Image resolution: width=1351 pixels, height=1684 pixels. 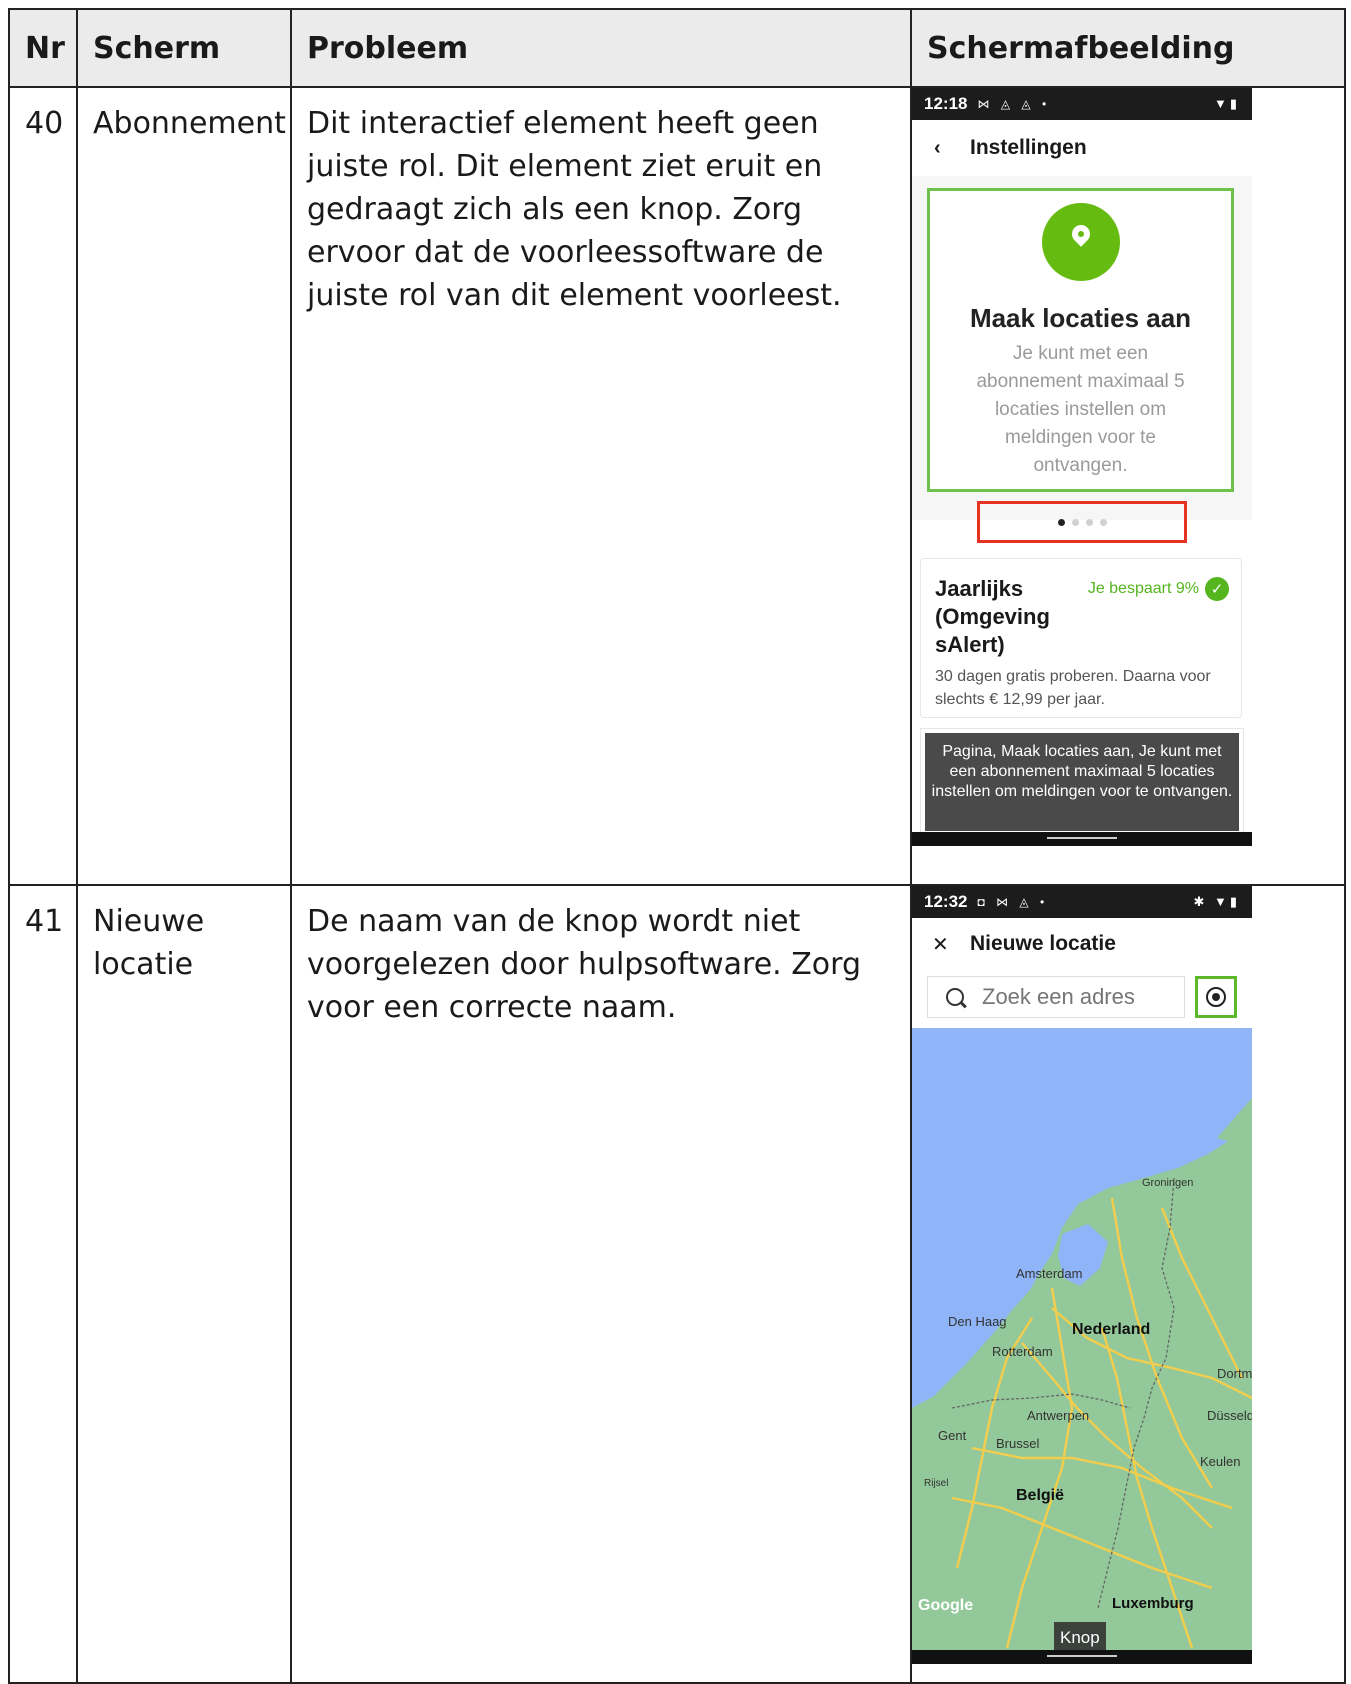 What do you see at coordinates (1167, 1183) in the screenshot?
I see `map-label-groningen: Groningen` at bounding box center [1167, 1183].